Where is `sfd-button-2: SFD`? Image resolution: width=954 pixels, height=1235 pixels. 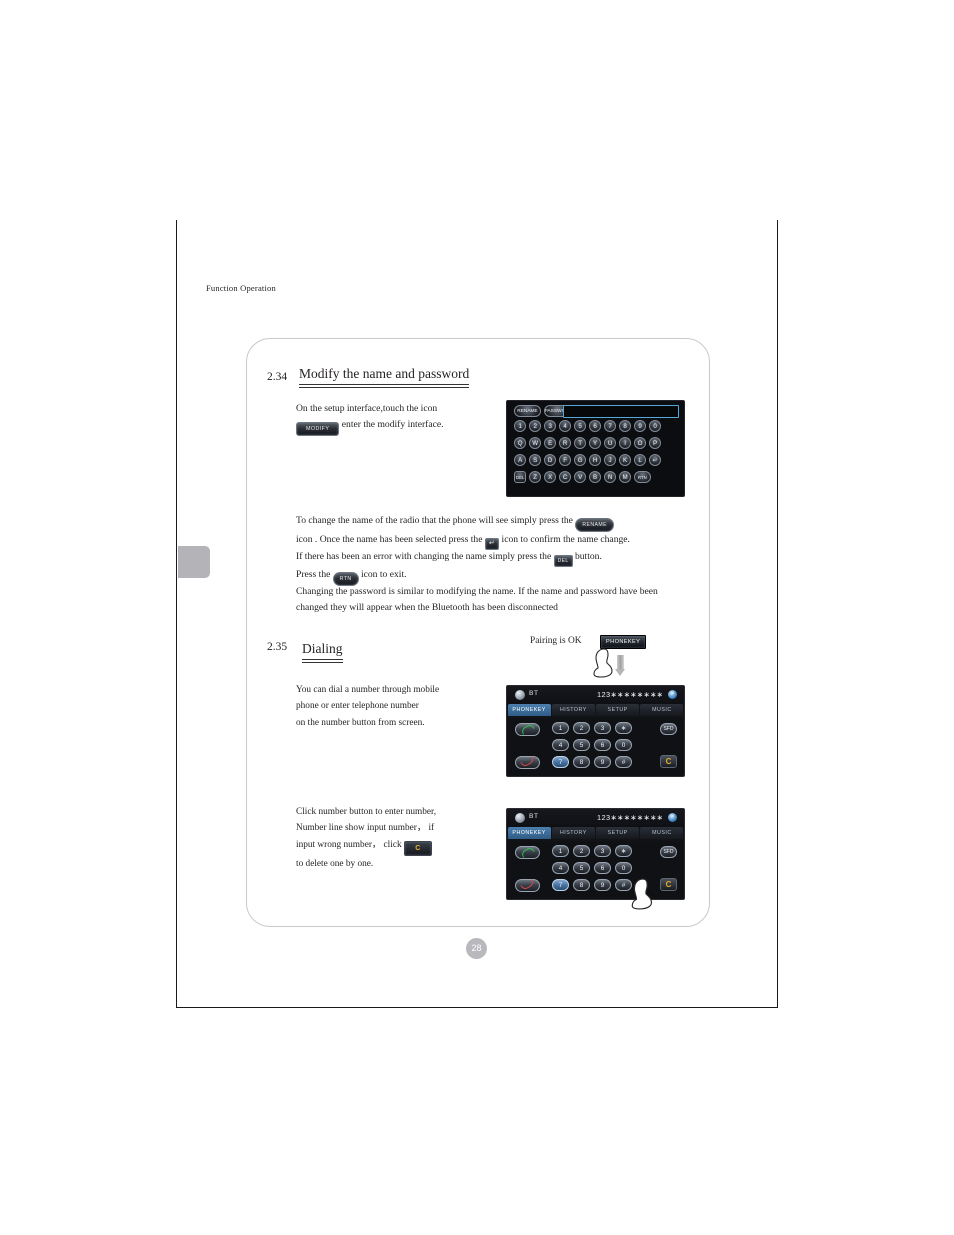 sfd-button-2: SFD is located at coordinates (668, 852).